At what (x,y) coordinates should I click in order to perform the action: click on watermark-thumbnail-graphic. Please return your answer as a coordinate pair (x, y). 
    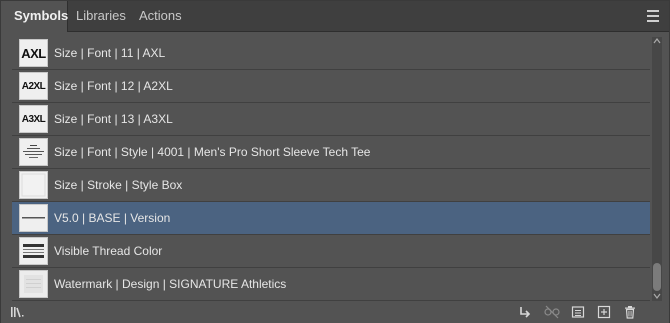
    Looking at the image, I should click on (33, 284).